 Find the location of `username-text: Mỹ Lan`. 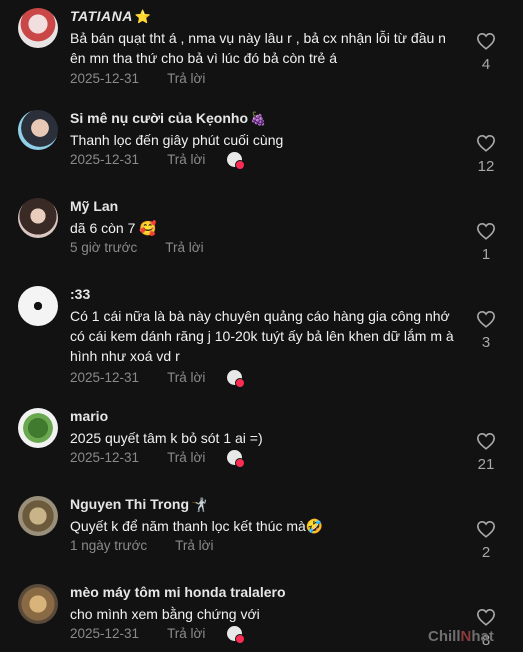

username-text: Mỹ Lan is located at coordinates (94, 206).